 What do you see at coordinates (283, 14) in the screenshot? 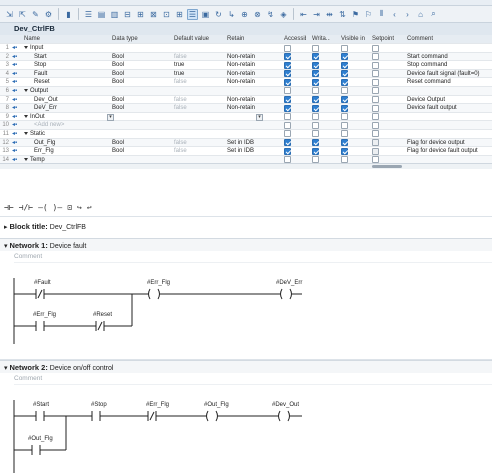
I see `diamond-icon: ◈` at bounding box center [283, 14].